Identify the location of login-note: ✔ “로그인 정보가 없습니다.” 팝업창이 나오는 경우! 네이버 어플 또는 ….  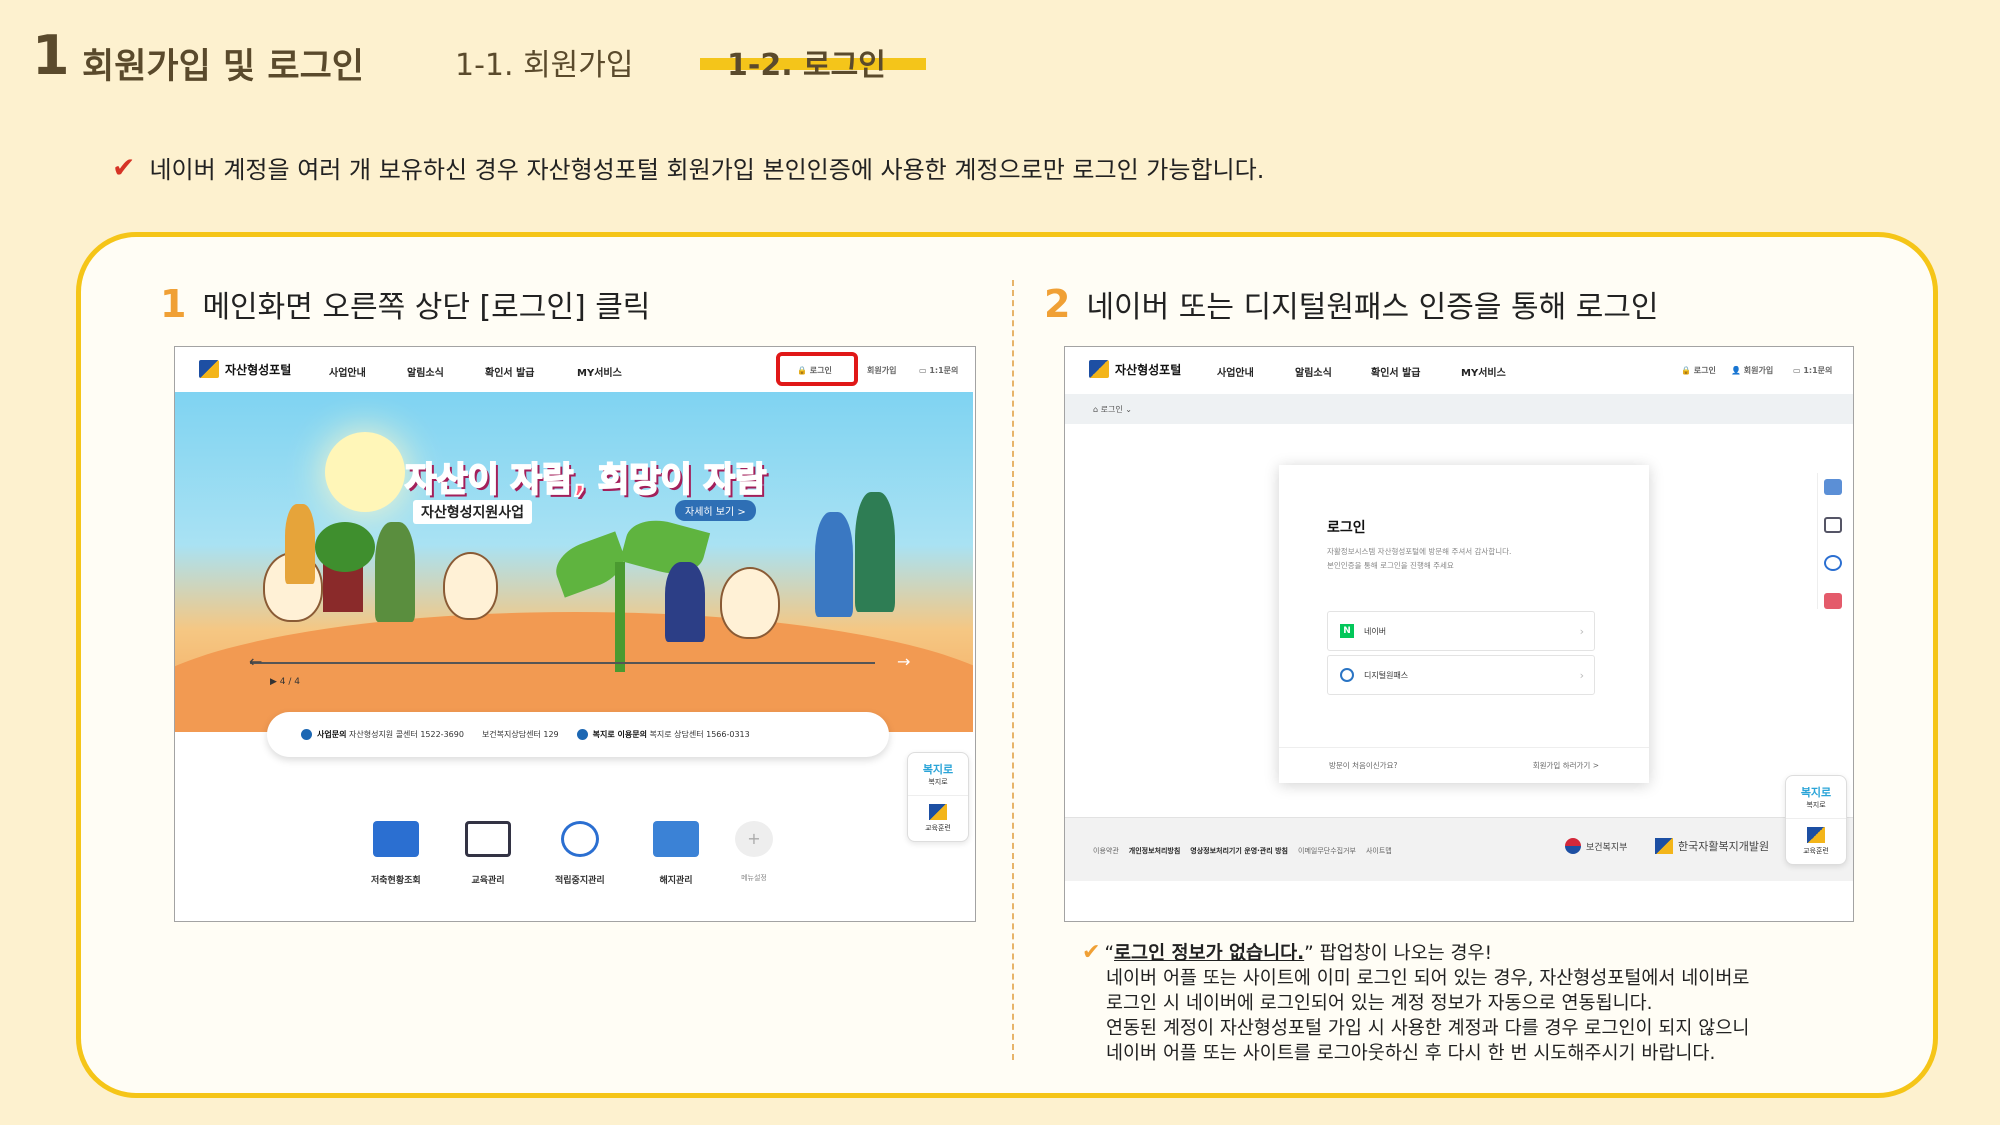
(1462, 1003).